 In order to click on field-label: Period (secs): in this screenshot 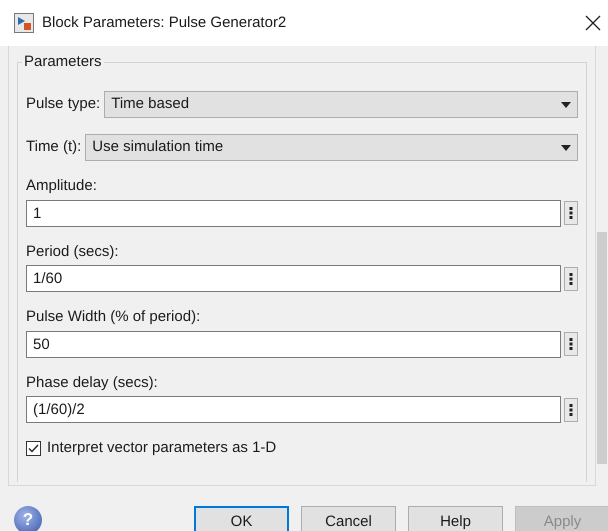, I will do `click(72, 252)`.